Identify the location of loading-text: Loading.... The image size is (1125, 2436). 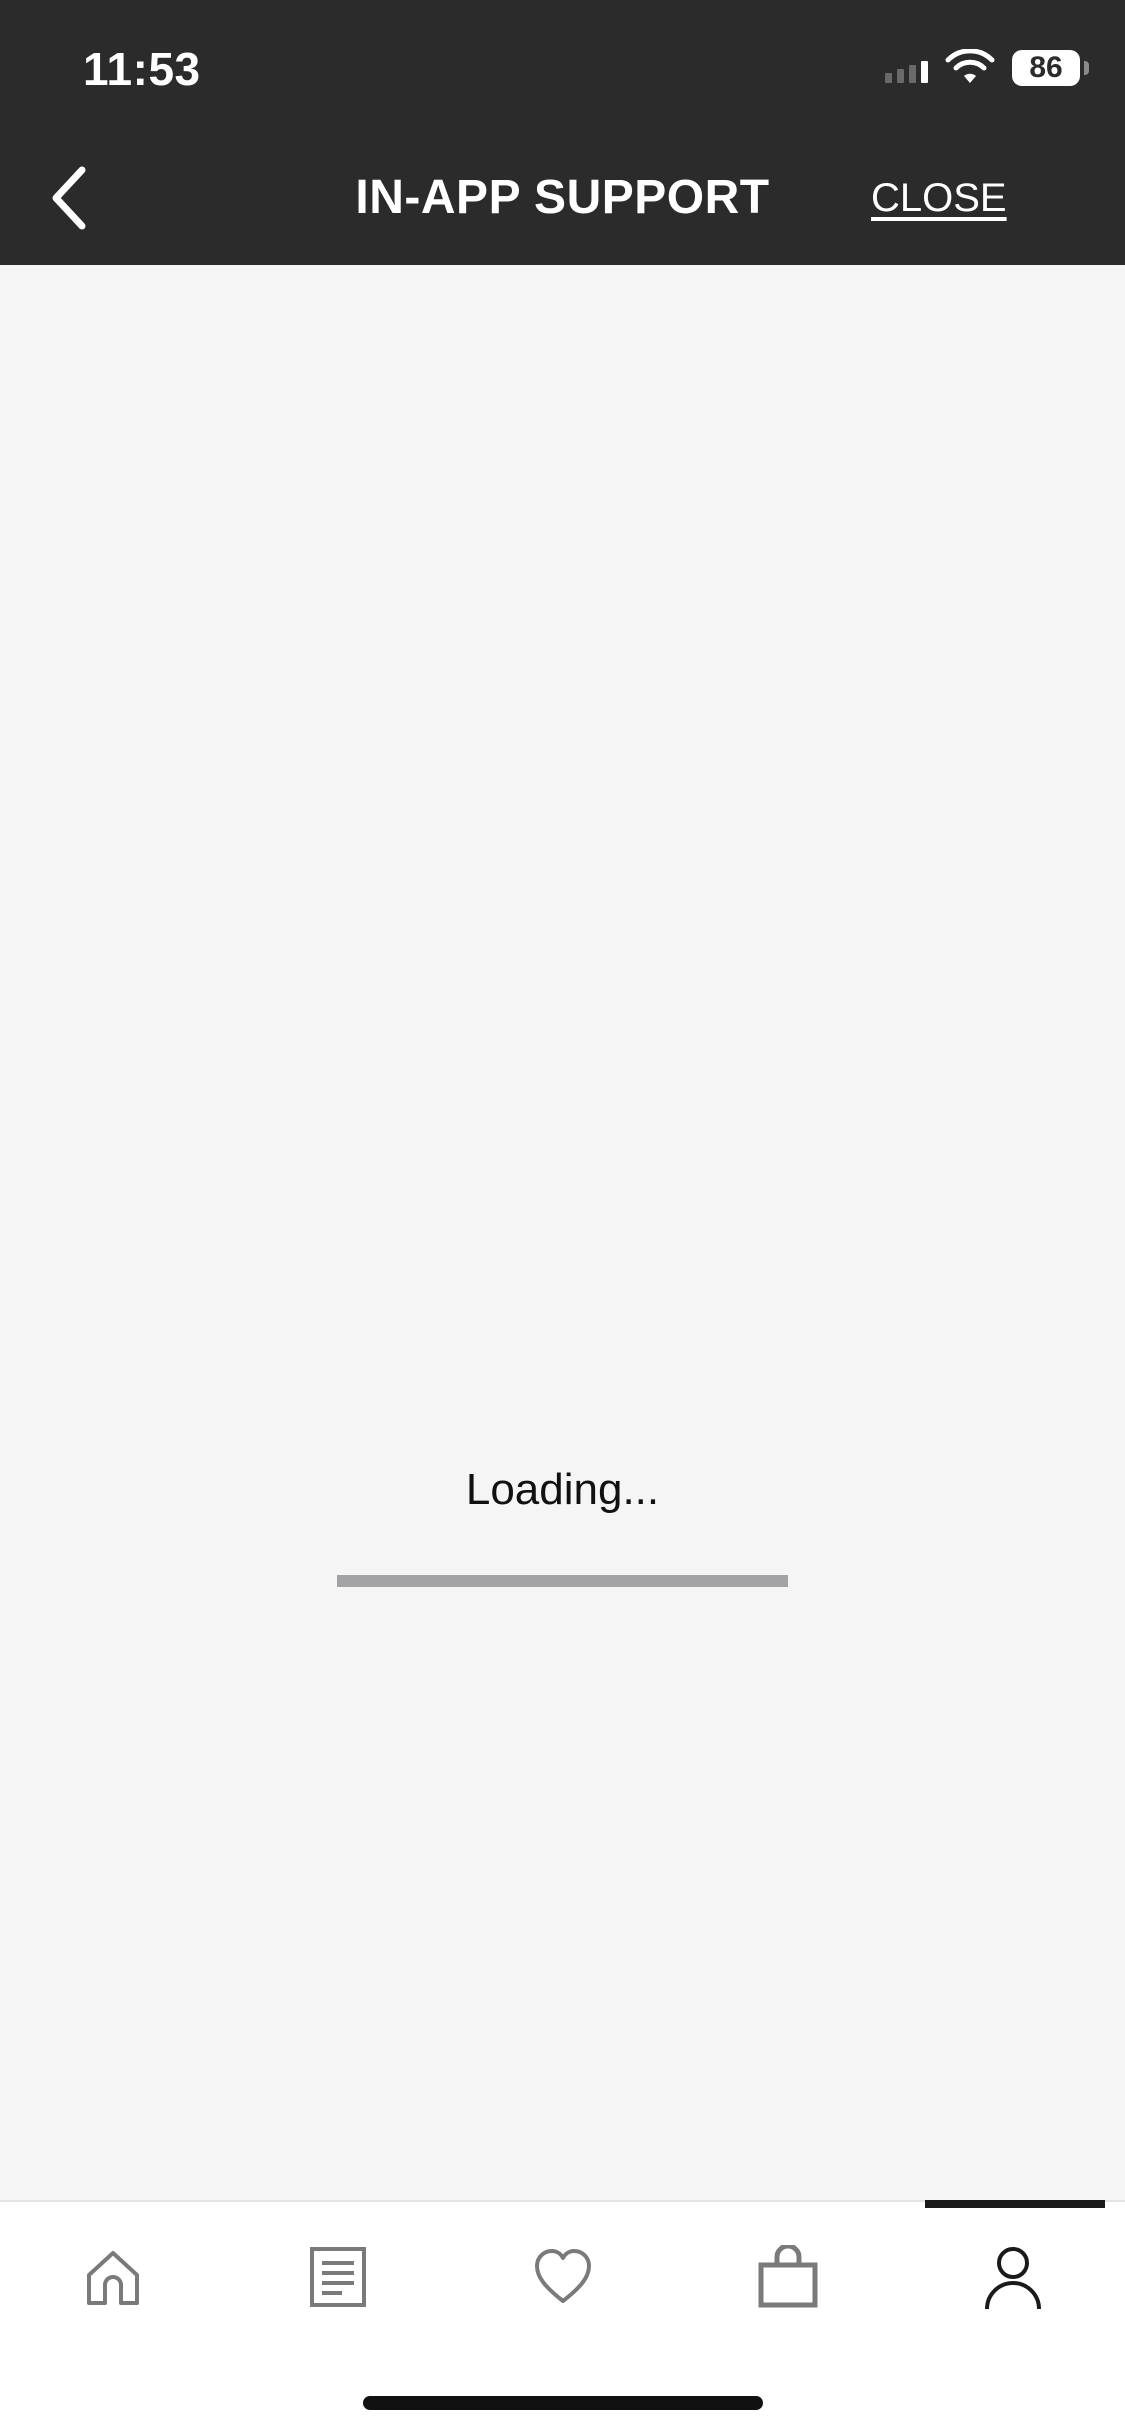
(562, 1489).